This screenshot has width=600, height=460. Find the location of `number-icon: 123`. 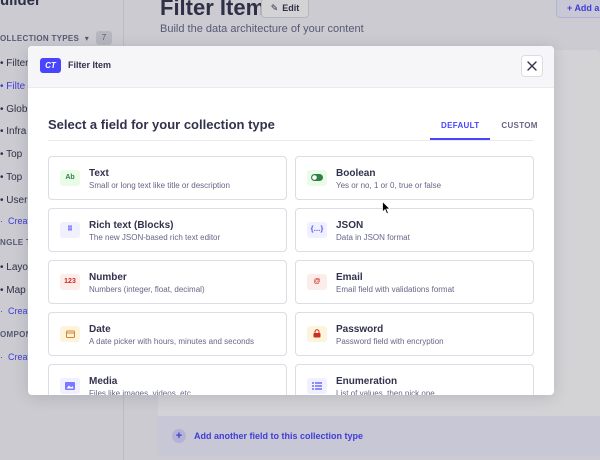

number-icon: 123 is located at coordinates (70, 282).